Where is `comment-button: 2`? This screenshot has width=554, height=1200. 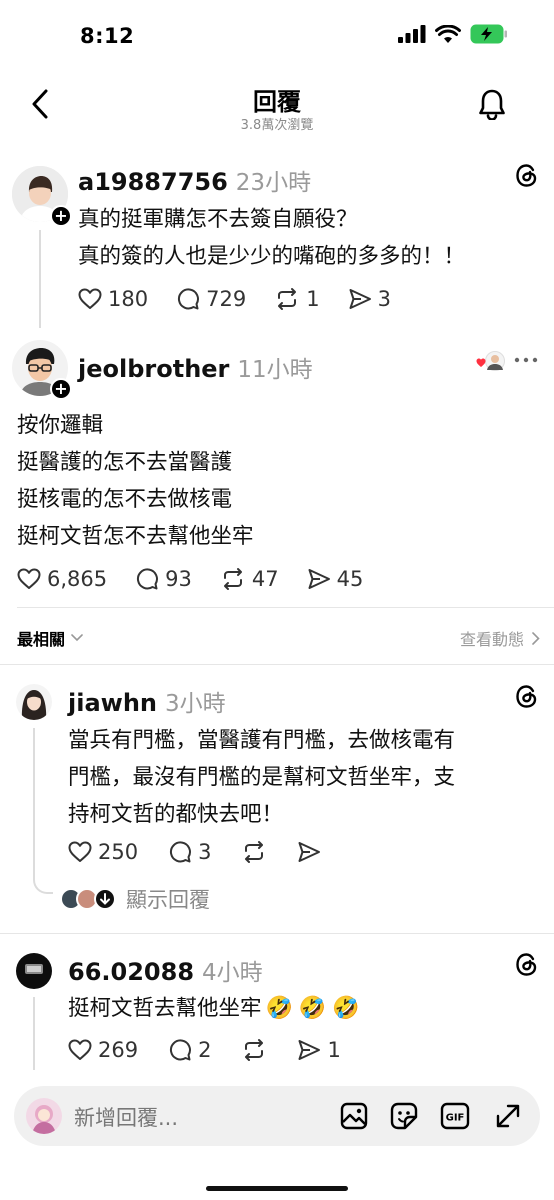 comment-button: 2 is located at coordinates (189, 1050).